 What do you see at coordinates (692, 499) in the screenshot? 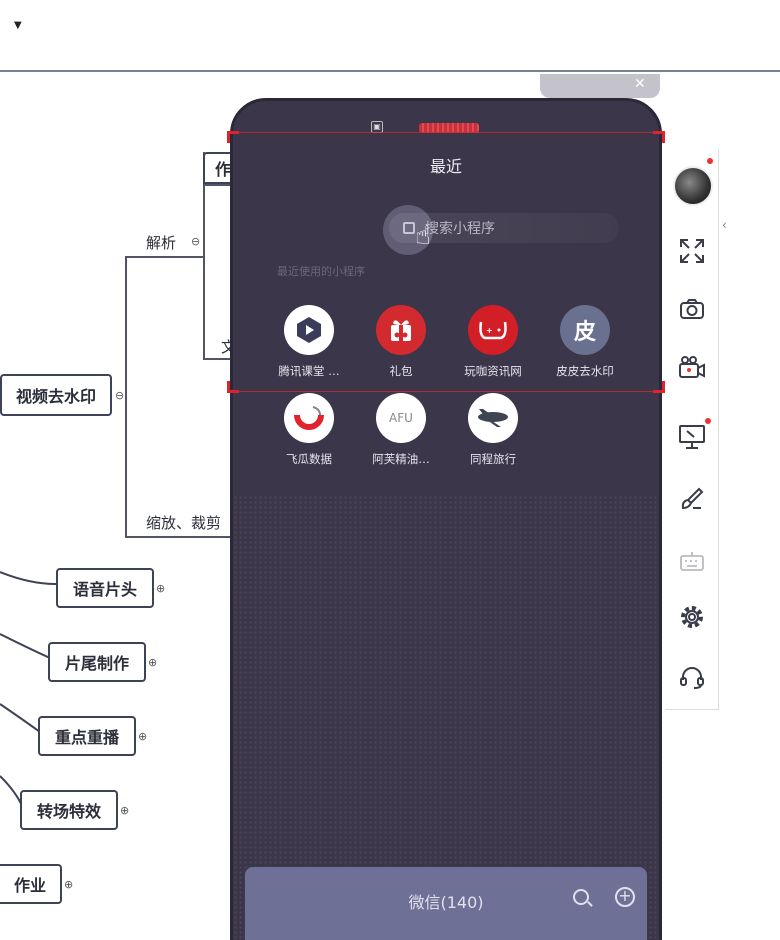
I see `brush-icon` at bounding box center [692, 499].